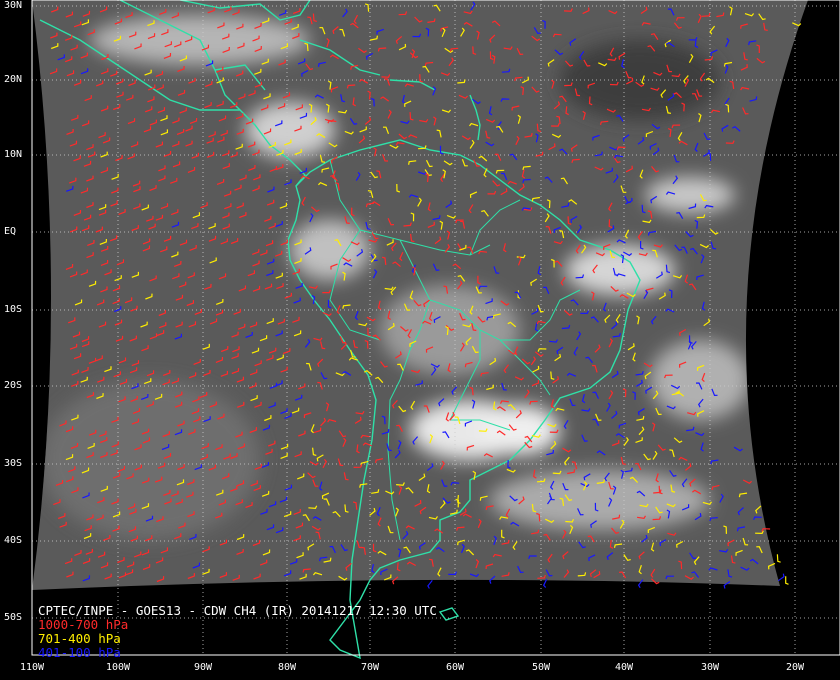 This screenshot has height=680, width=840. What do you see at coordinates (13, 463) in the screenshot?
I see `latitude-label: 30S` at bounding box center [13, 463].